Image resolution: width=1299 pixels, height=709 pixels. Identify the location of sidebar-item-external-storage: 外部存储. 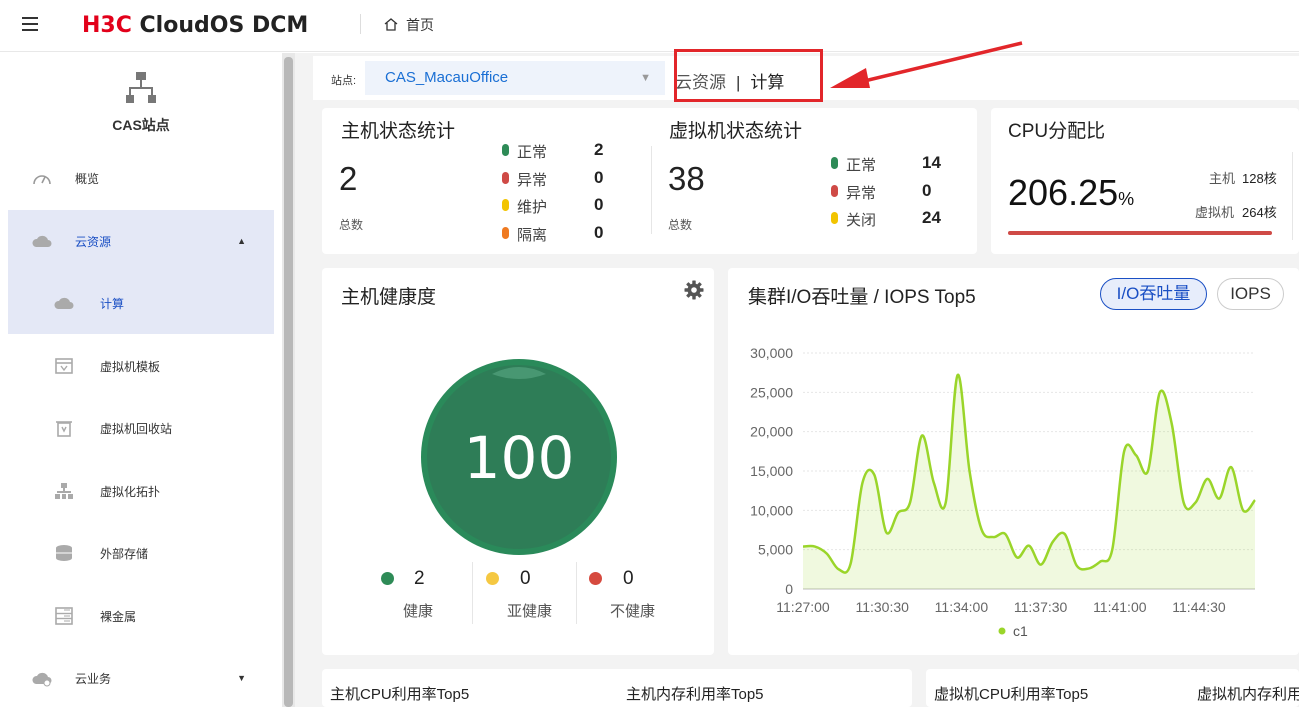
(141, 553).